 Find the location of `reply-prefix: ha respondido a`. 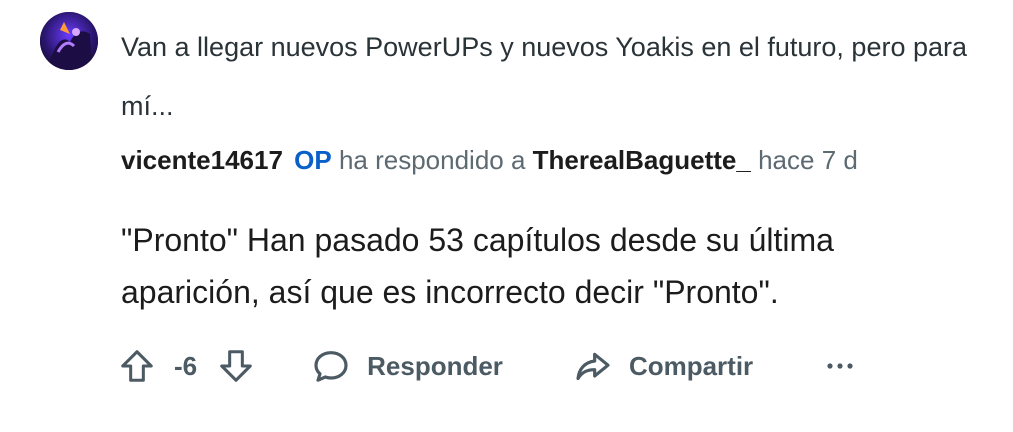

reply-prefix: ha respondido a is located at coordinates (432, 160).